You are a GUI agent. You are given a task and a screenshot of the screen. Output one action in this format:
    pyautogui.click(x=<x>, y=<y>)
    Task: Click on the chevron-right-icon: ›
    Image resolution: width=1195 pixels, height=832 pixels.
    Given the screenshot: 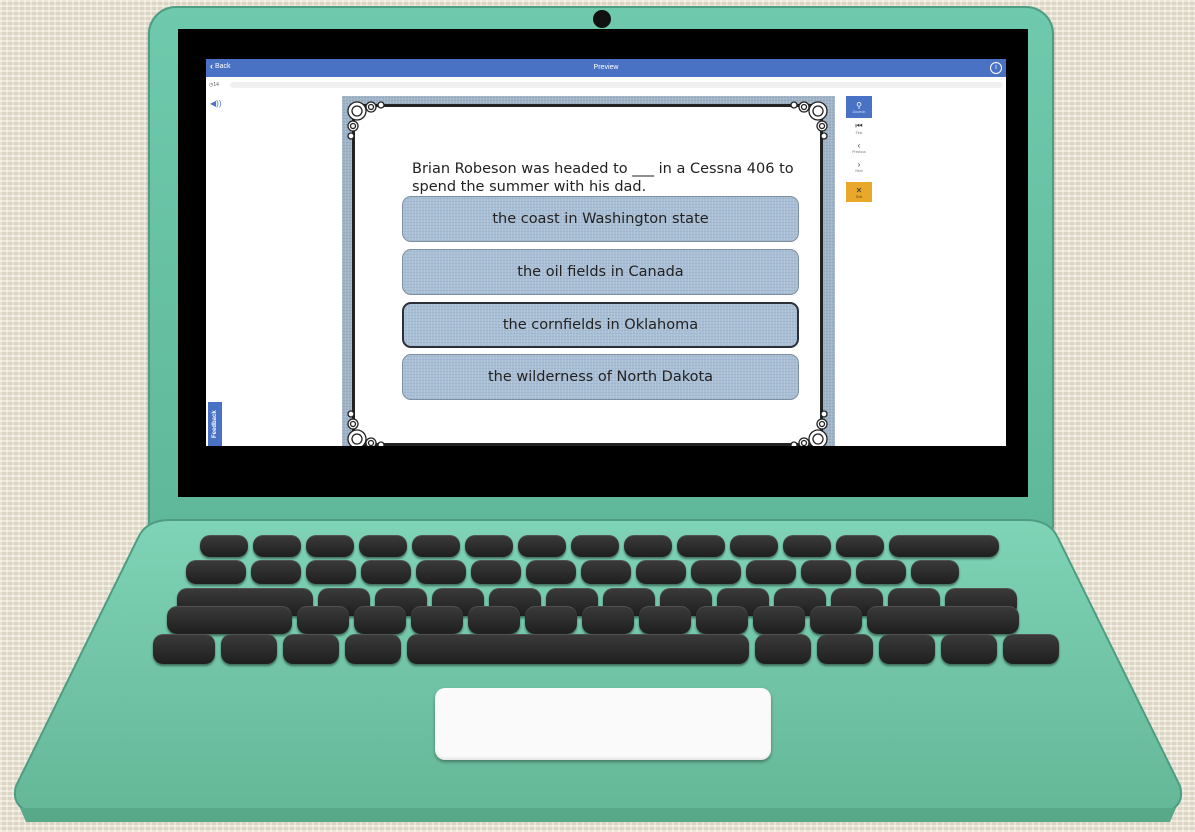 What is the action you would take?
    pyautogui.click(x=859, y=164)
    